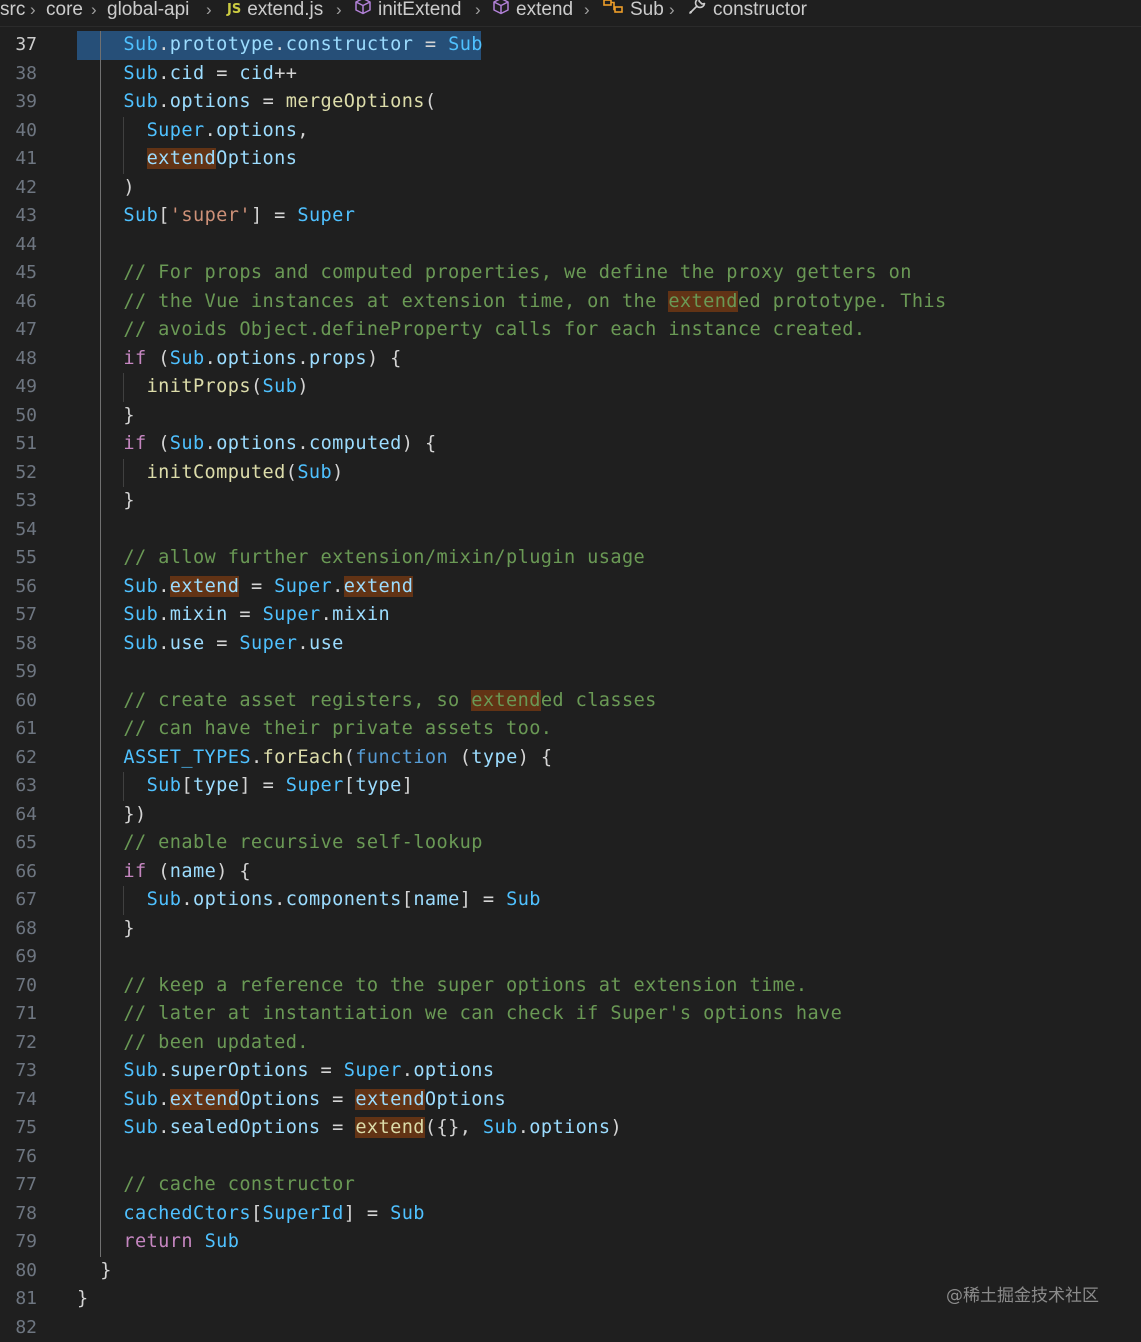 The height and width of the screenshot is (1342, 1141). What do you see at coordinates (193, 131) in the screenshot?
I see `code-text: Super.options,` at bounding box center [193, 131].